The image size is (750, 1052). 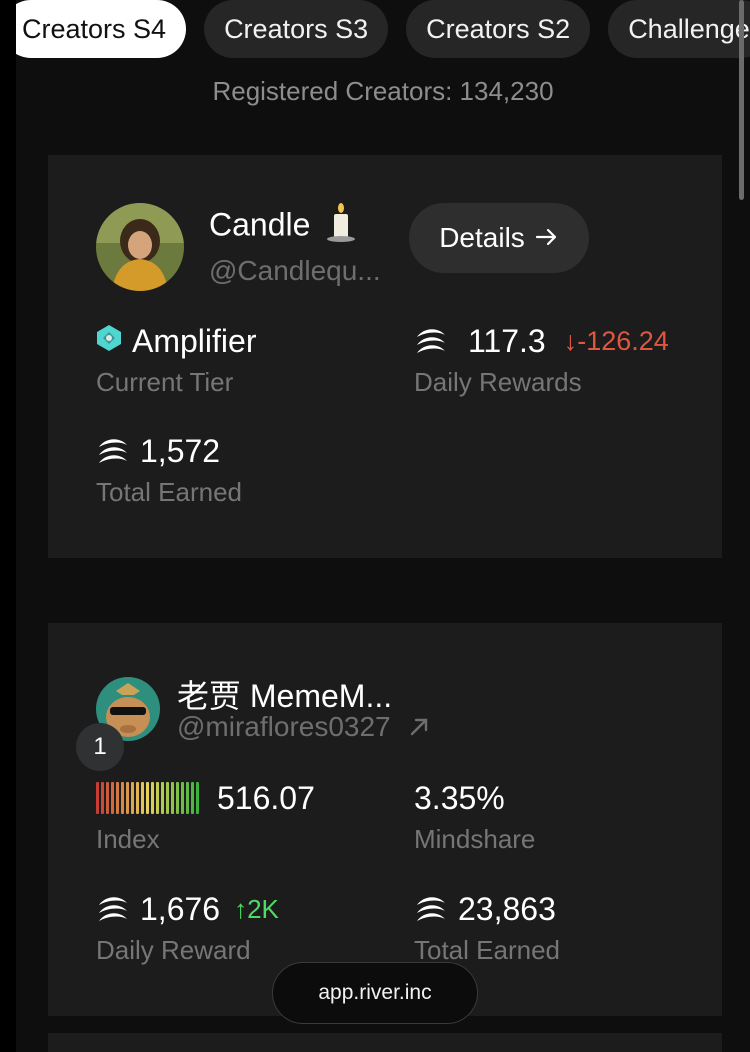 What do you see at coordinates (241, 908) in the screenshot?
I see `arrow-up-icon: ↑` at bounding box center [241, 908].